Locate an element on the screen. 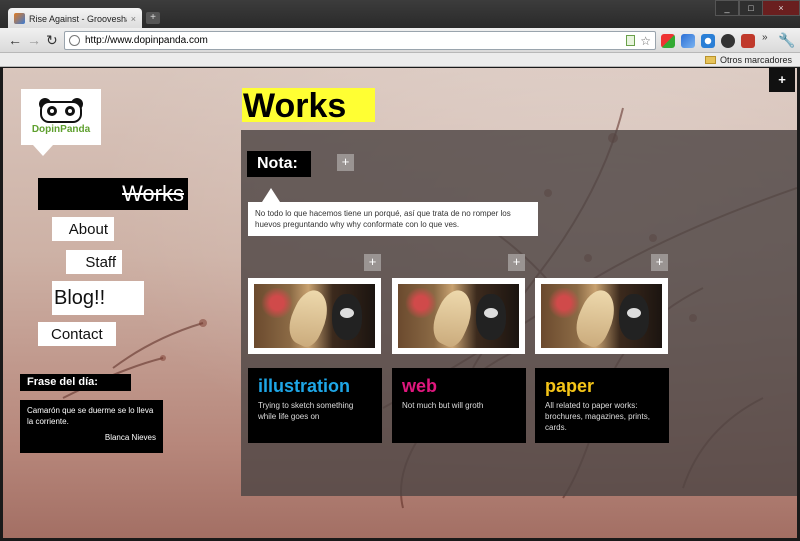 This screenshot has width=800, height=541. address-bar: http://www.dopinpanda.com ☆ is located at coordinates (360, 40).